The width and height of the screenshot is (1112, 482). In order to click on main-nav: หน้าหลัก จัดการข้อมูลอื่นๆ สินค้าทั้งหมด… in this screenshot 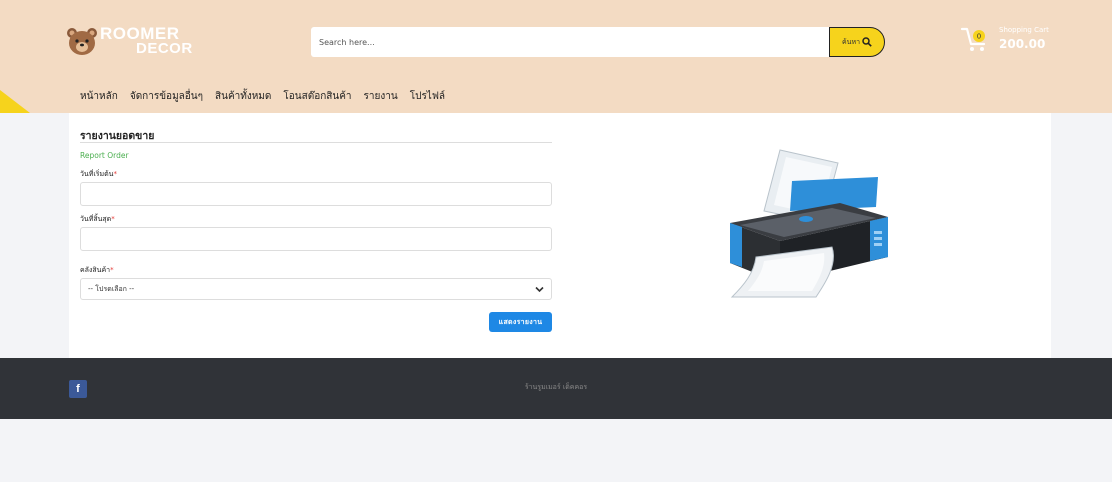, I will do `click(268, 96)`.